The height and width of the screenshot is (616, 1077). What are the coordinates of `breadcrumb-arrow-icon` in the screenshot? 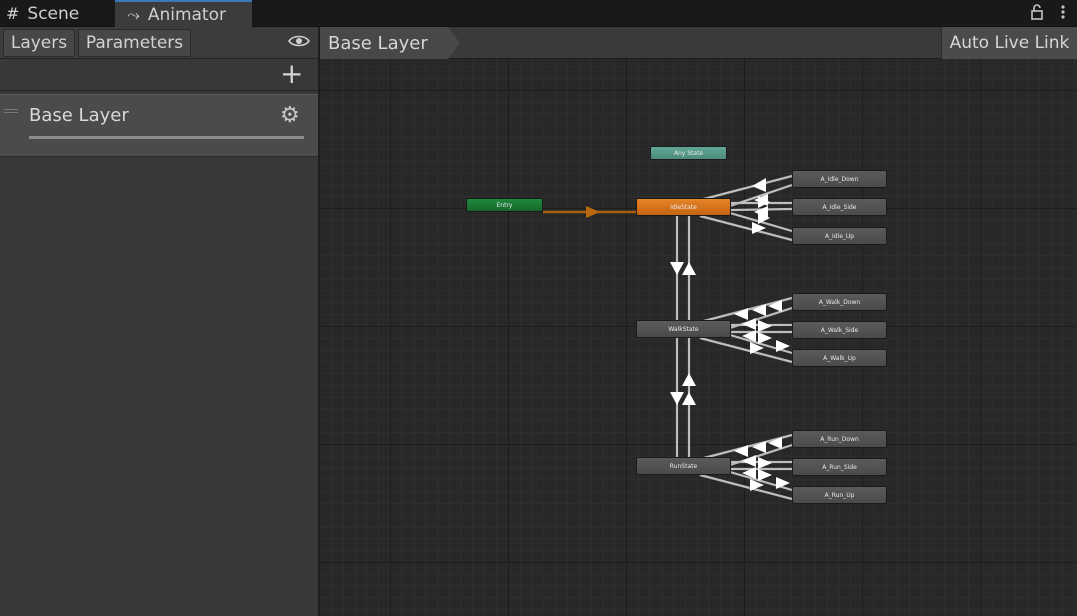 It's located at (454, 43).